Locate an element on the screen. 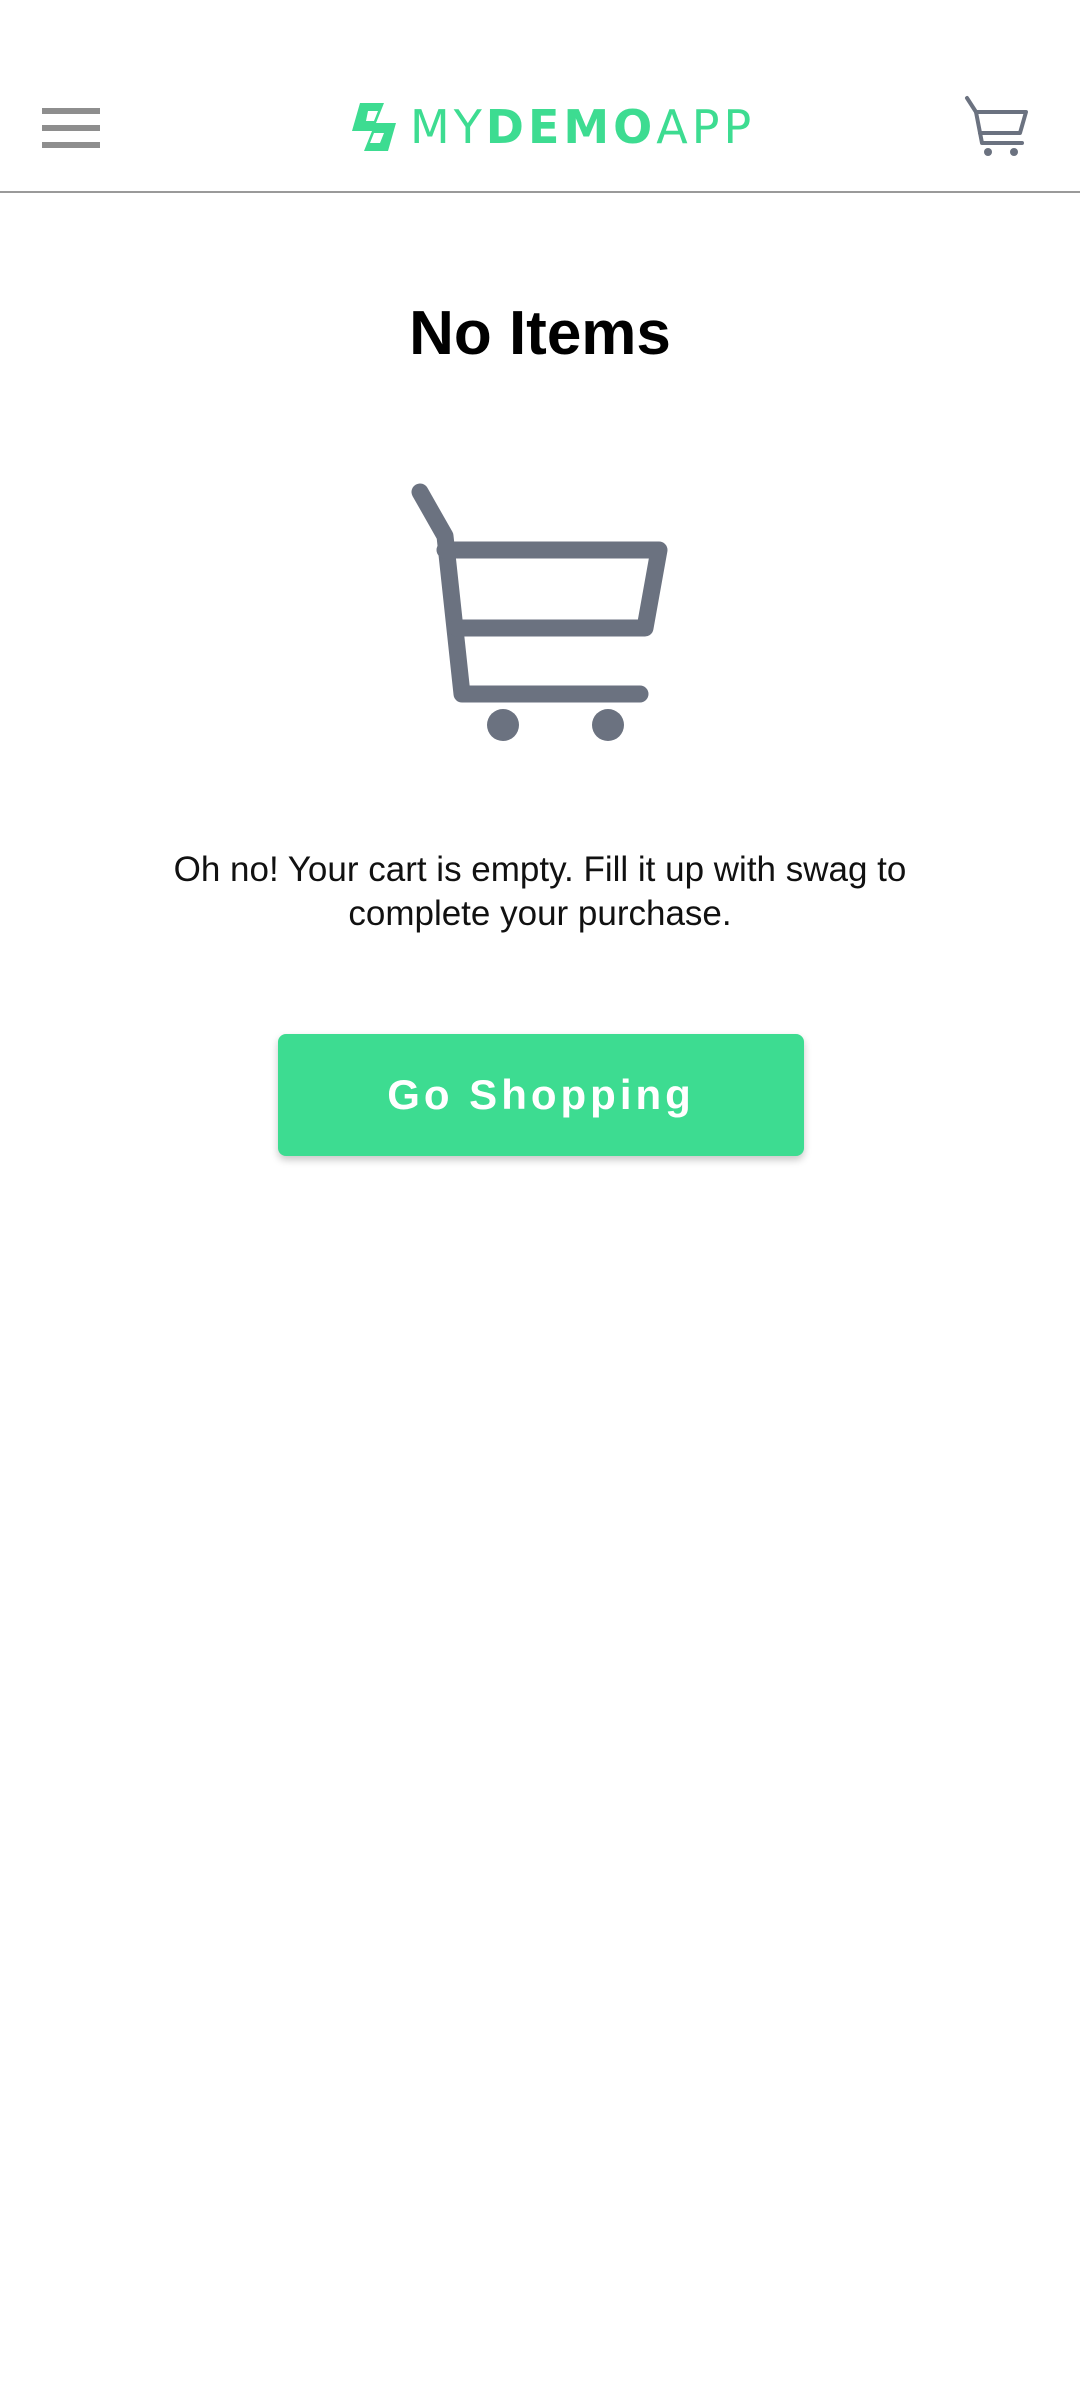 Image resolution: width=1080 pixels, height=2400 pixels. app-bar: MYDEMOAPP is located at coordinates (540, 96).